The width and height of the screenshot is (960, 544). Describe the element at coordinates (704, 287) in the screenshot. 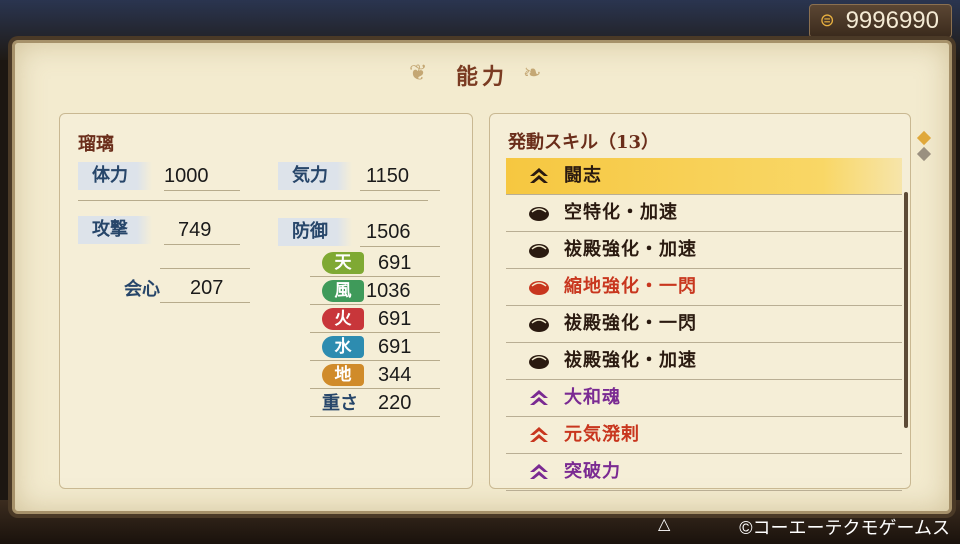

I see `skill-row: 縮地強化・一閃` at that location.